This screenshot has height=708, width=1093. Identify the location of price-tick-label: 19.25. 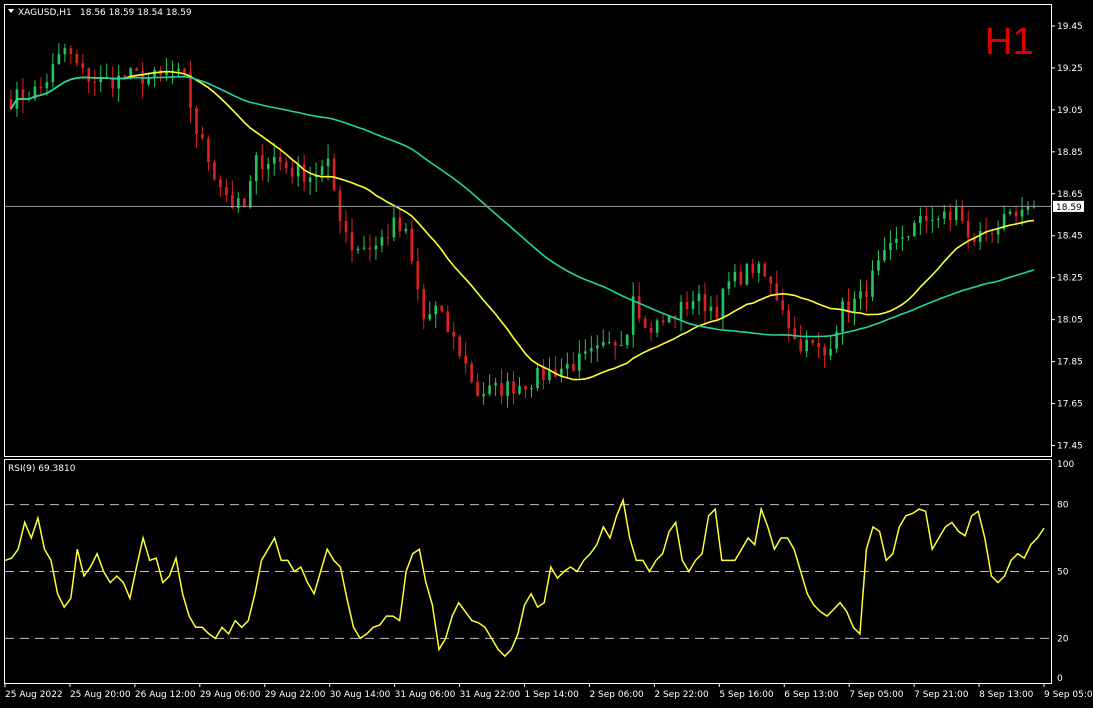
(1070, 69).